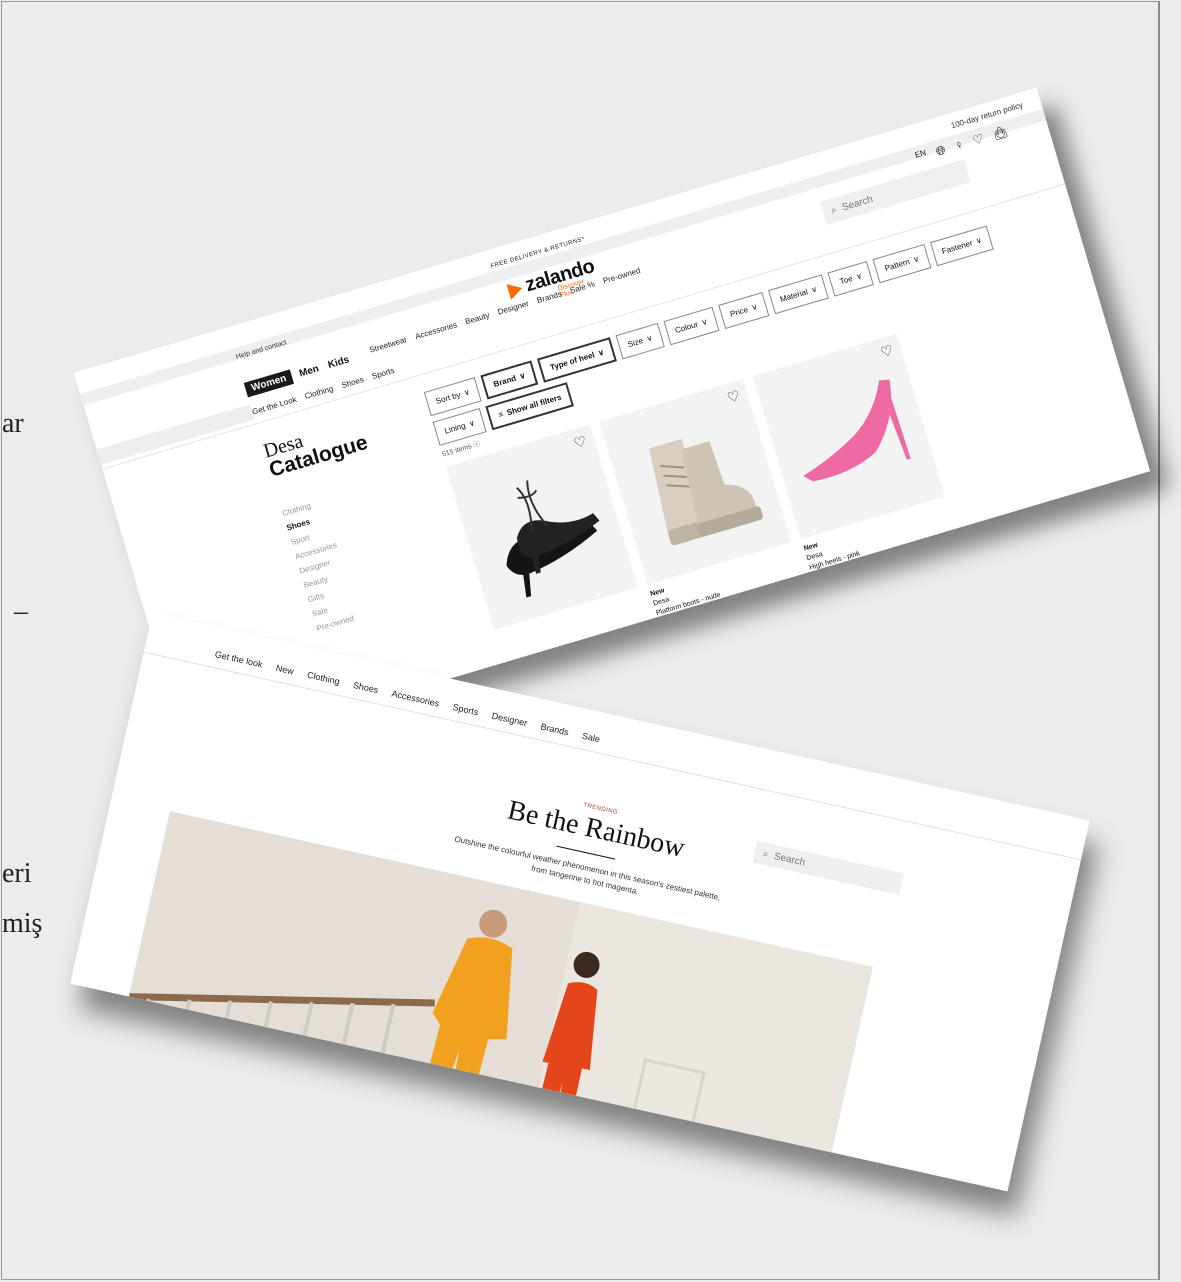 This screenshot has width=1181, height=1282. Describe the element at coordinates (338, 363) in the screenshot. I see `tab-kids: Kids` at that location.